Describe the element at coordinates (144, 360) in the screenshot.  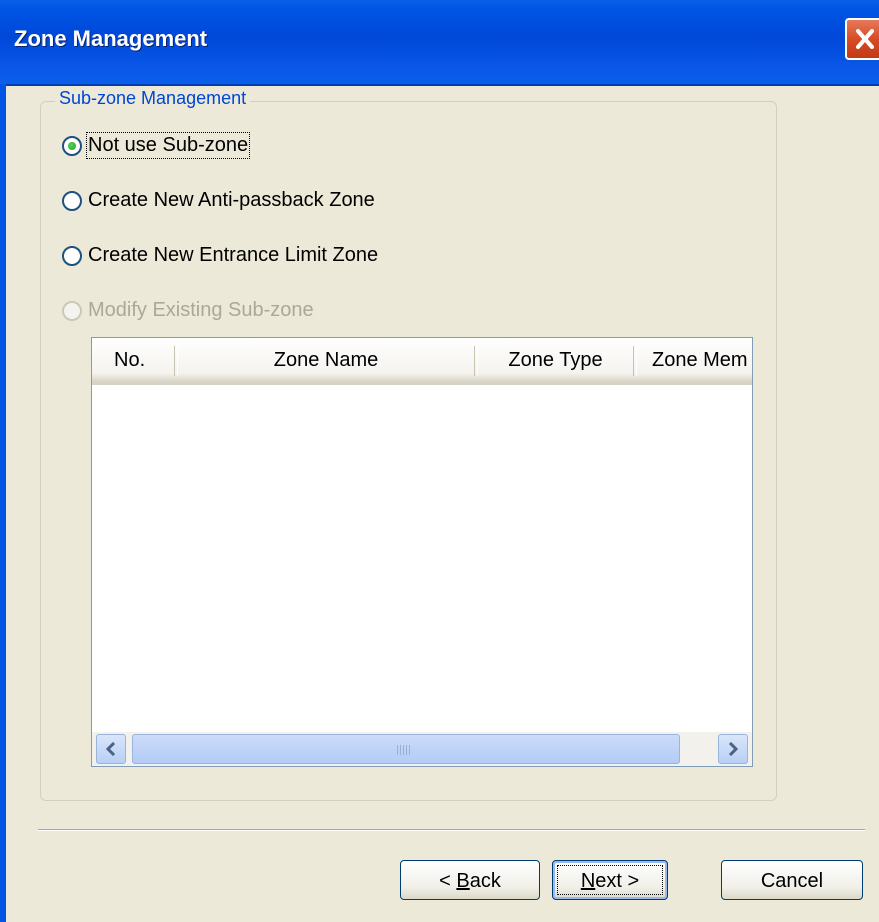
I see `column-header-no: No.` at that location.